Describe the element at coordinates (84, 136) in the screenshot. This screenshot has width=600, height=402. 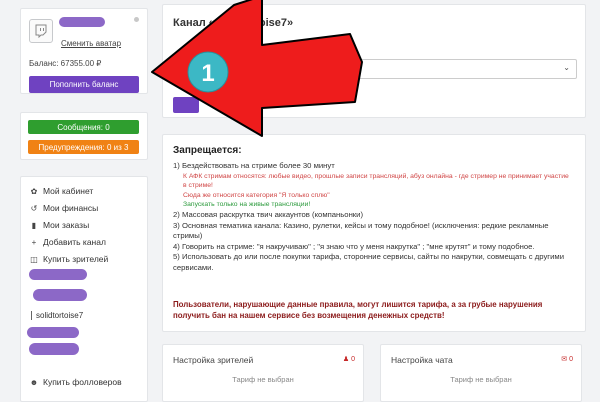
I see `notifications-card: Сообщения: 0 Предупреждения: 0 из 3` at that location.